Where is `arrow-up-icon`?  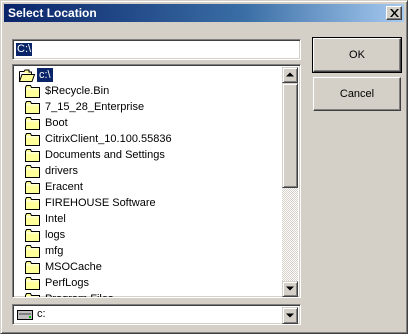
arrow-up-icon is located at coordinates (290, 74).